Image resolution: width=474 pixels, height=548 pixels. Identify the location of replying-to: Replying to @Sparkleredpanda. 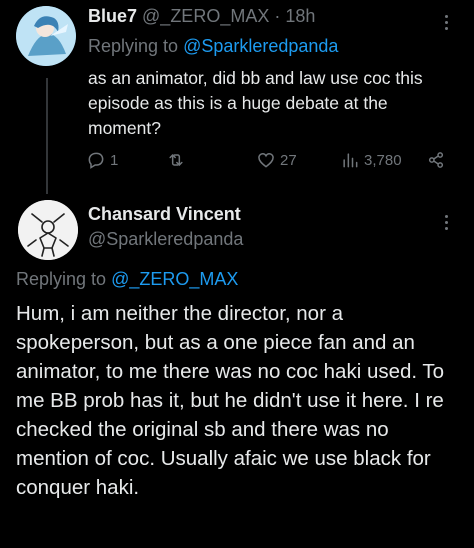
(213, 46).